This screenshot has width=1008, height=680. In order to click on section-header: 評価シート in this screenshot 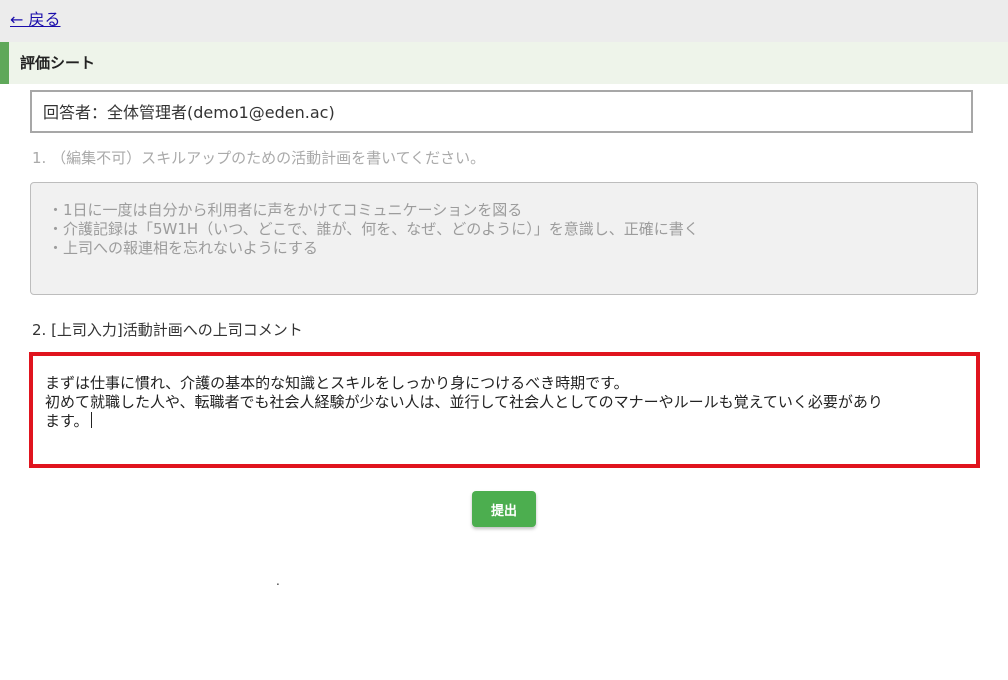, I will do `click(504, 63)`.